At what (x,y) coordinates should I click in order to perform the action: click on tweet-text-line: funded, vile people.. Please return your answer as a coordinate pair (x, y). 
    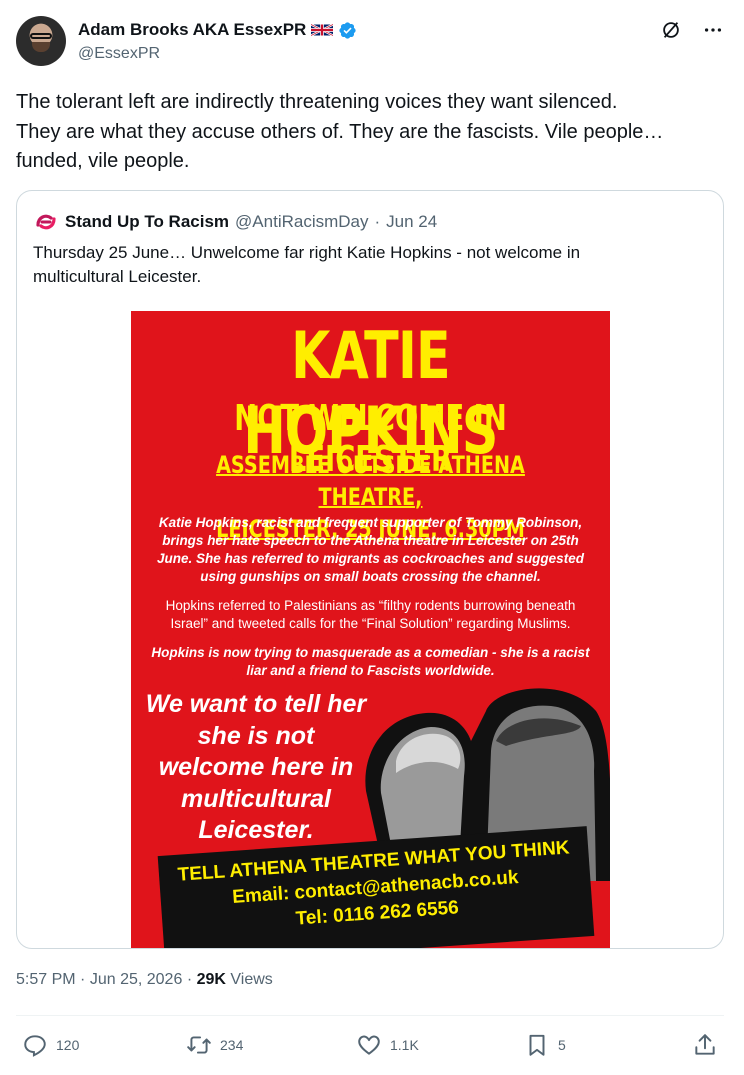
    Looking at the image, I should click on (103, 161).